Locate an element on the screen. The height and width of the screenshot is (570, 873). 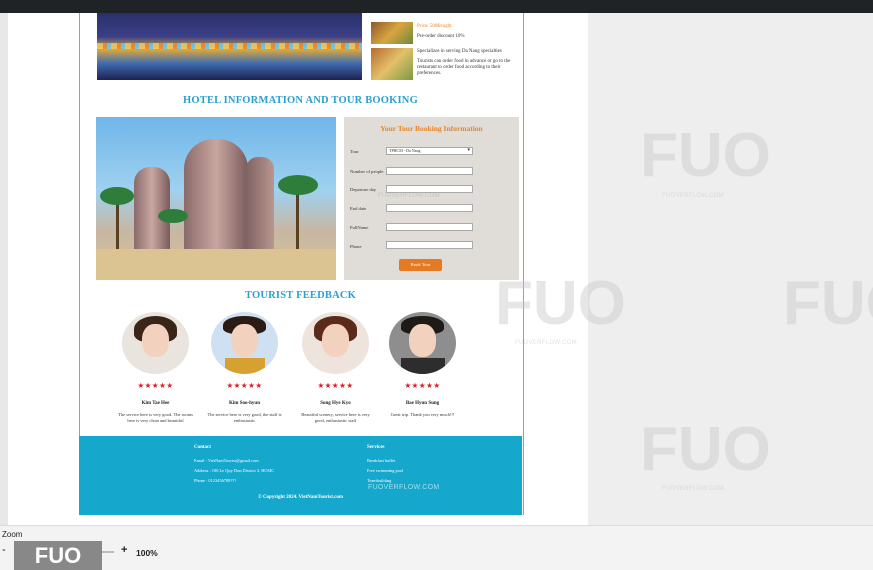
people-label: Number of people is located at coordinates (367, 171).